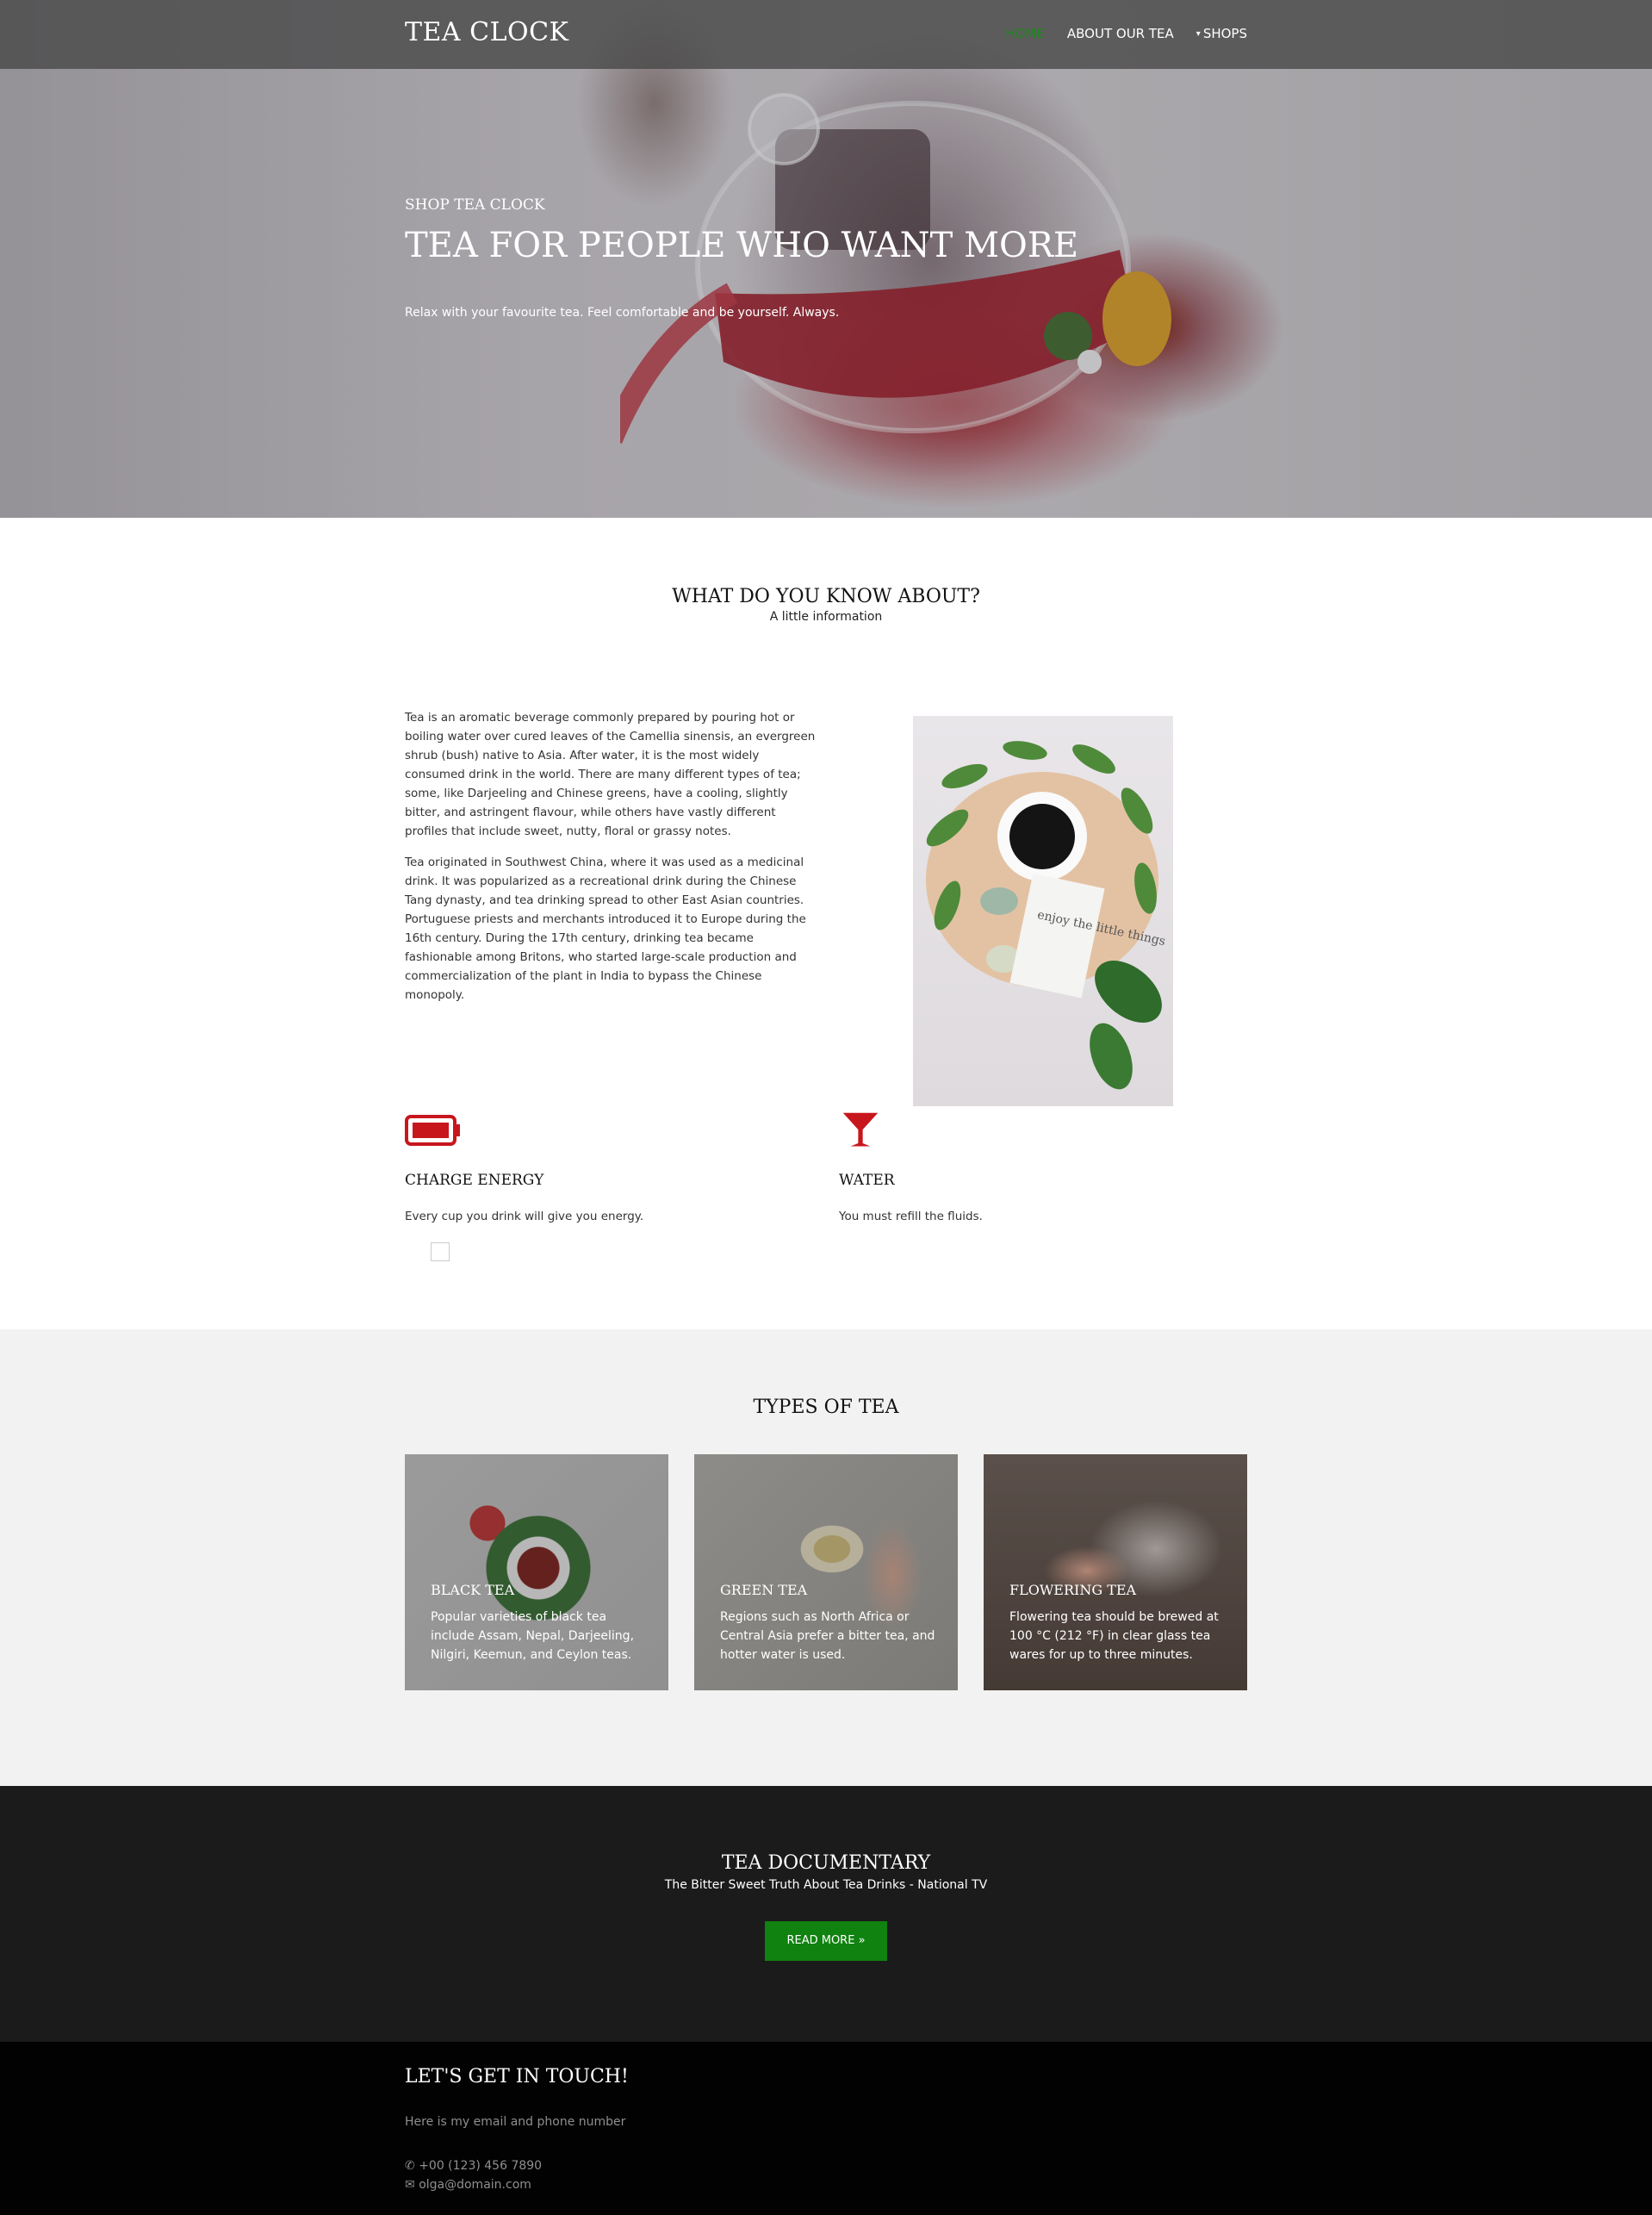 This screenshot has width=1652, height=2215. I want to click on email-address: olga@domain.com, so click(475, 2185).